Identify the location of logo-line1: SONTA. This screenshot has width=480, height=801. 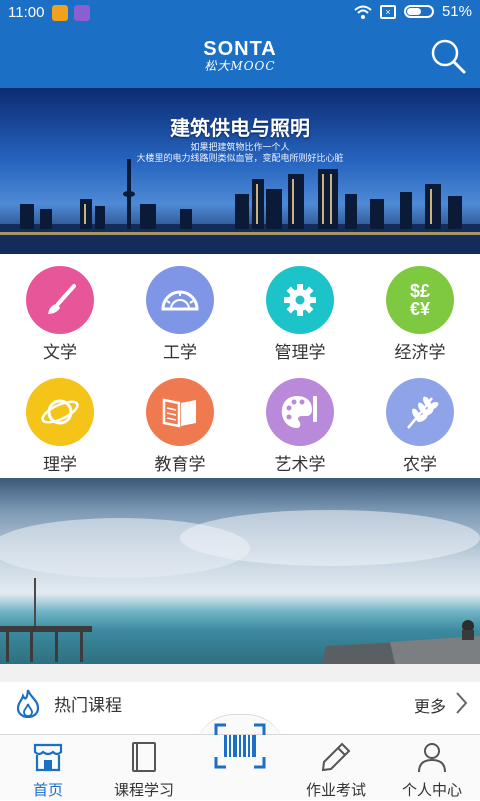
(240, 49).